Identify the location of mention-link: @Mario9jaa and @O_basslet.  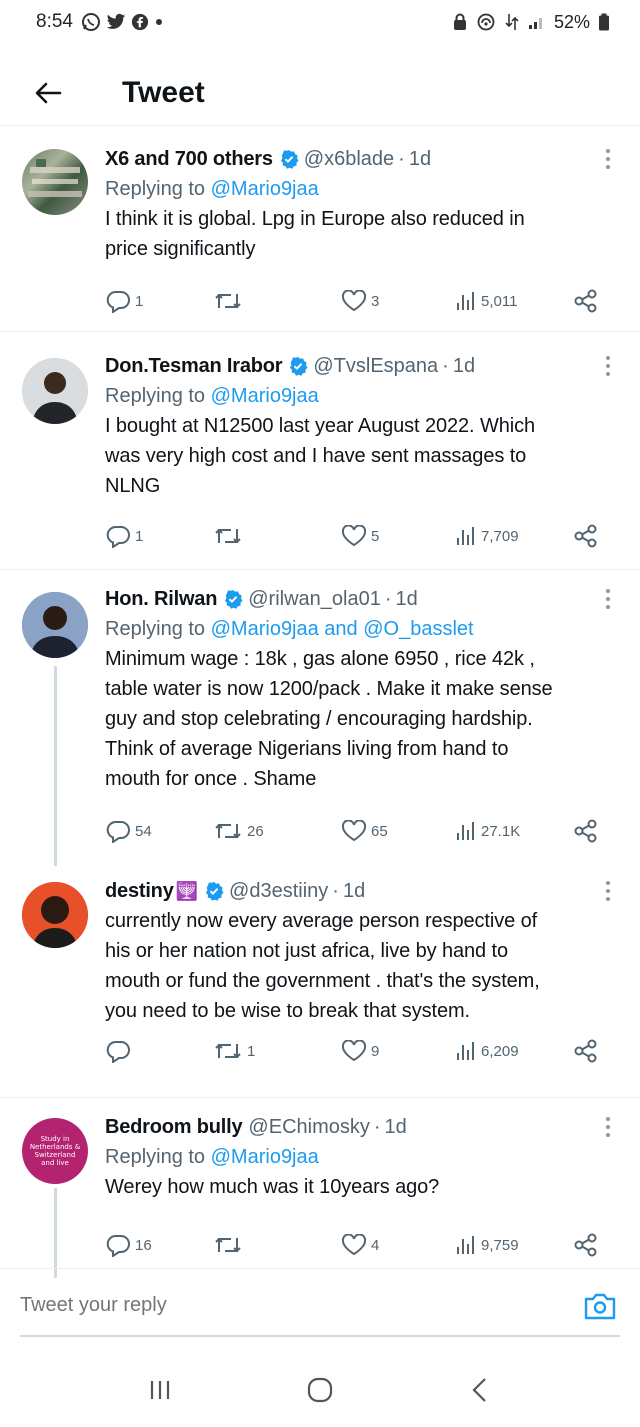
(342, 629).